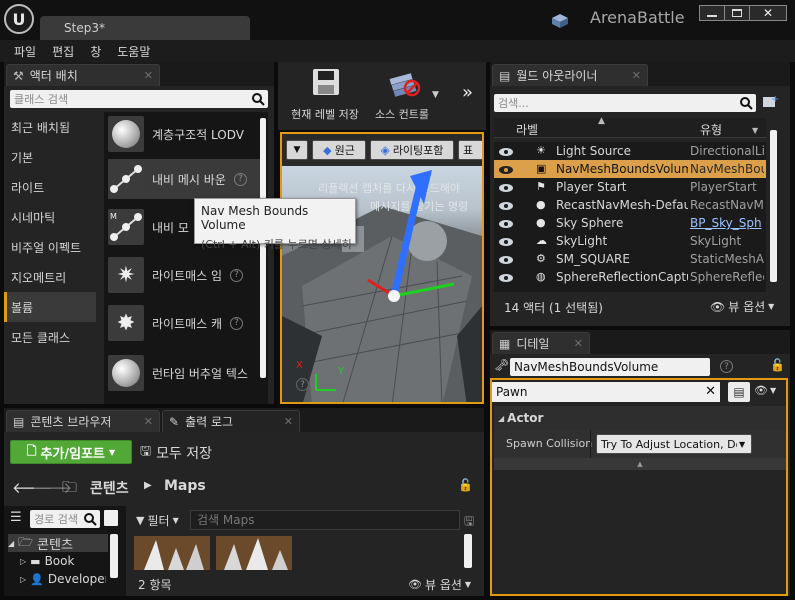 Image resolution: width=795 pixels, height=600 pixels. What do you see at coordinates (325, 520) in the screenshot?
I see `asset-search-input: 검색 Maps` at bounding box center [325, 520].